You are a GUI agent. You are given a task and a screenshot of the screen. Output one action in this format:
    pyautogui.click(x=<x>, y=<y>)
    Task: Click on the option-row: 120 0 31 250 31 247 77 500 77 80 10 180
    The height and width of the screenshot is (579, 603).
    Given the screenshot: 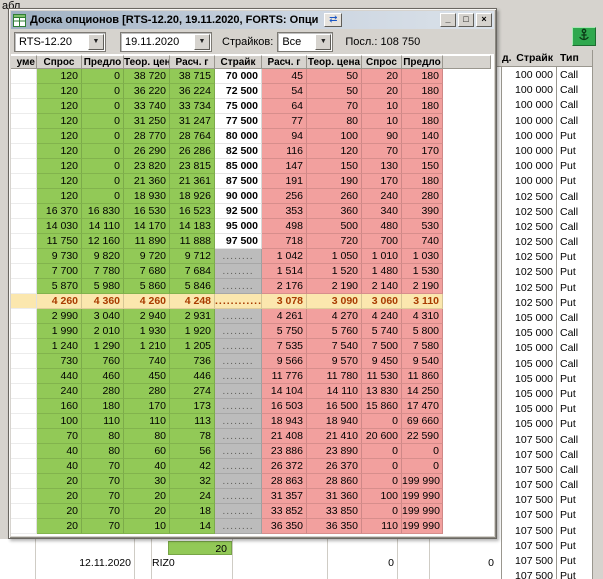 What is the action you would take?
    pyautogui.click(x=251, y=121)
    